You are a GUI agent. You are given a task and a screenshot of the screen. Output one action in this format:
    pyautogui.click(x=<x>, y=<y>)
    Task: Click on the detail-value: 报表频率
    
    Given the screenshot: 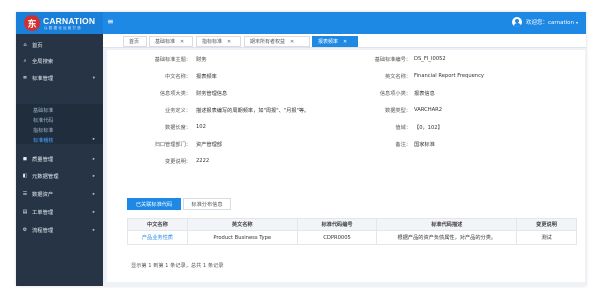 What is the action you would take?
    pyautogui.click(x=206, y=77)
    